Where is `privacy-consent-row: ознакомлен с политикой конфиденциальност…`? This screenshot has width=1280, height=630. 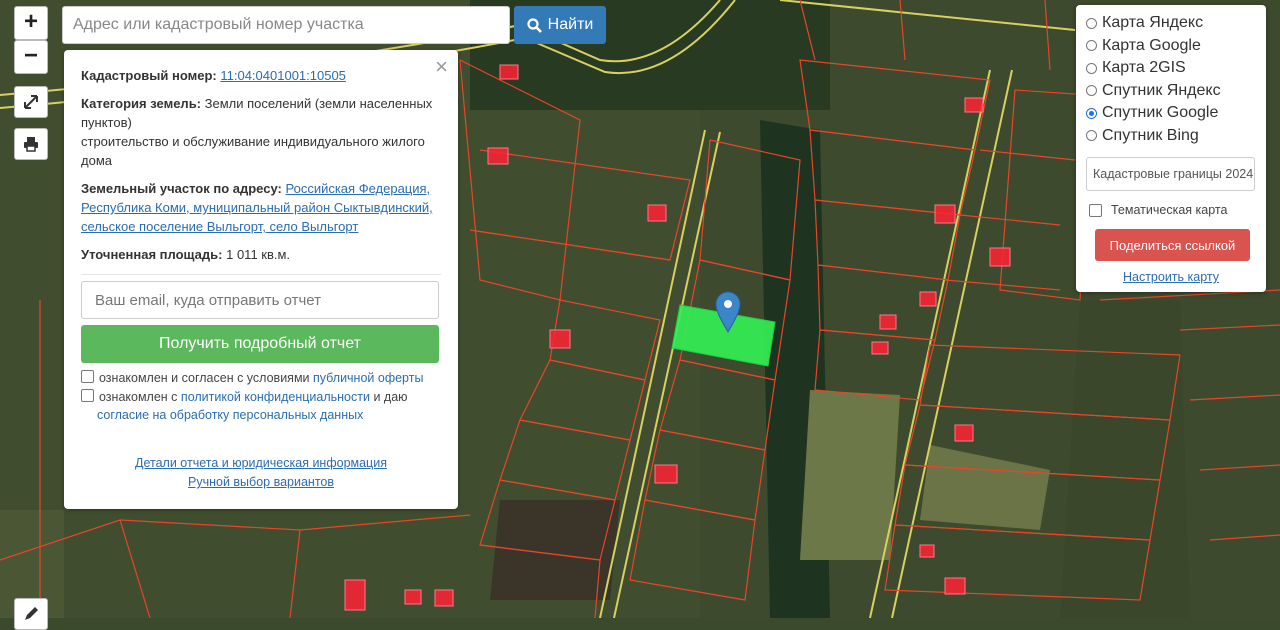
privacy-consent-row: ознакомлен с политикой конфиденциальност… is located at coordinates (261, 406).